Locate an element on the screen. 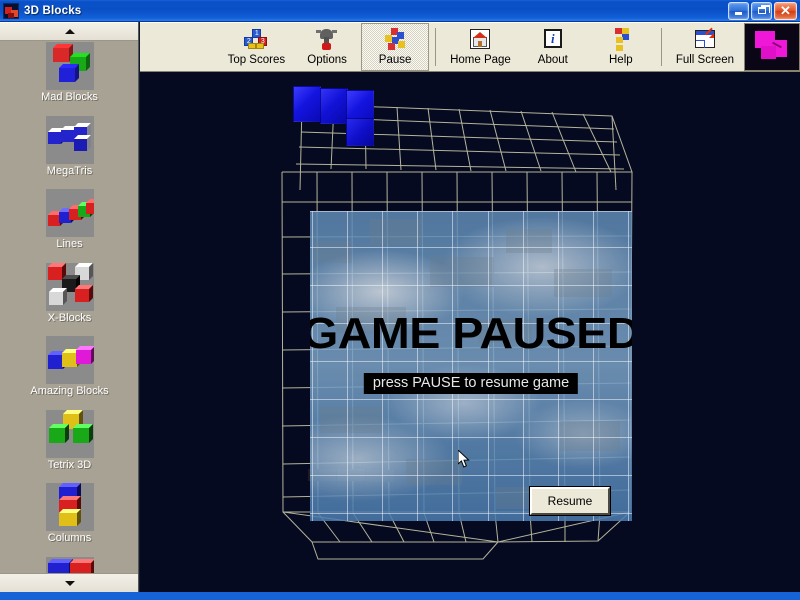 The height and width of the screenshot is (600, 800). next-piece-preview is located at coordinates (772, 47).